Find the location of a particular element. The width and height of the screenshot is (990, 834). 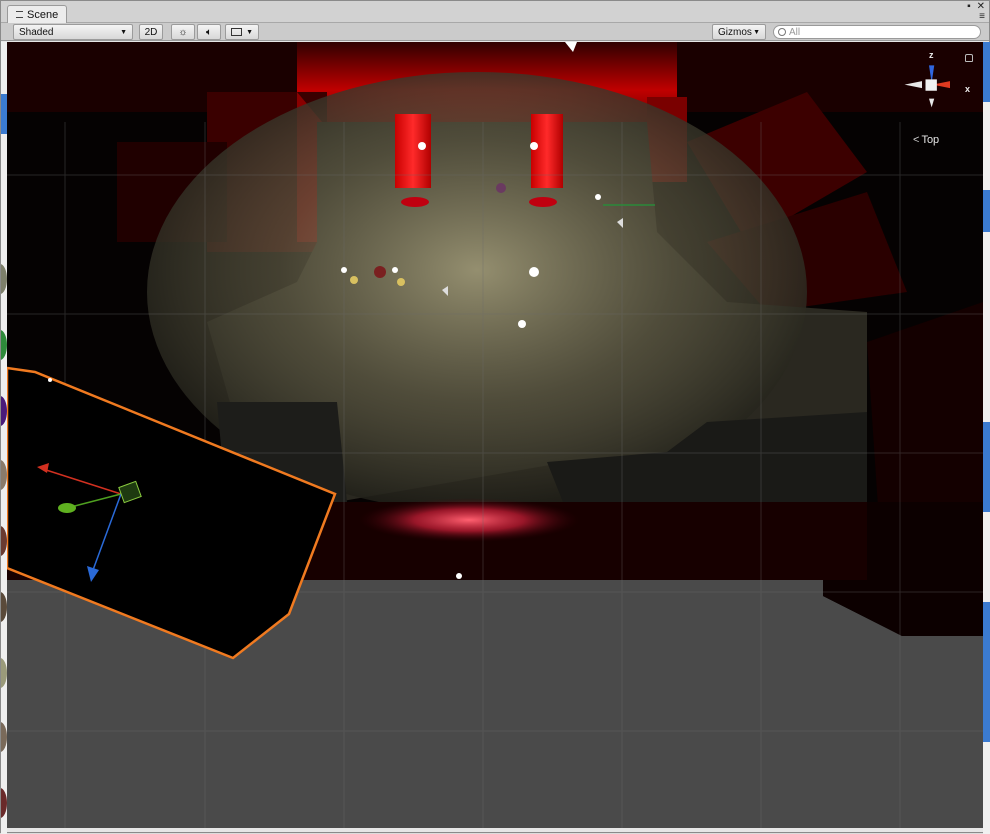

scene-toolbar: Shaded ▼ 2D ☼ 🔈︎ ▼ Gizmos ▼ All is located at coordinates (495, 32).